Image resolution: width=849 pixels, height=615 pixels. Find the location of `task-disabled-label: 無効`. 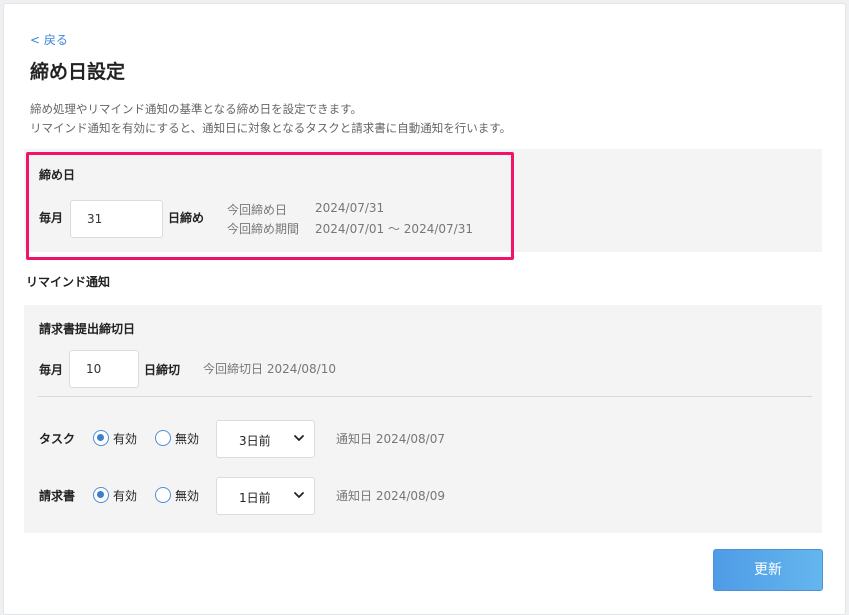

task-disabled-label: 無効 is located at coordinates (187, 438).